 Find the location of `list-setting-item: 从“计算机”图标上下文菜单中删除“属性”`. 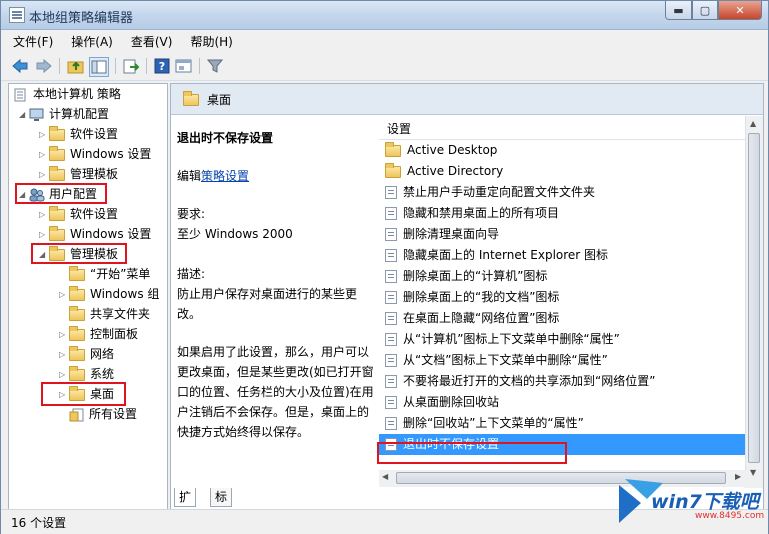

list-setting-item: 从“计算机”图标上下文菜单中删除“属性” is located at coordinates (562, 339).